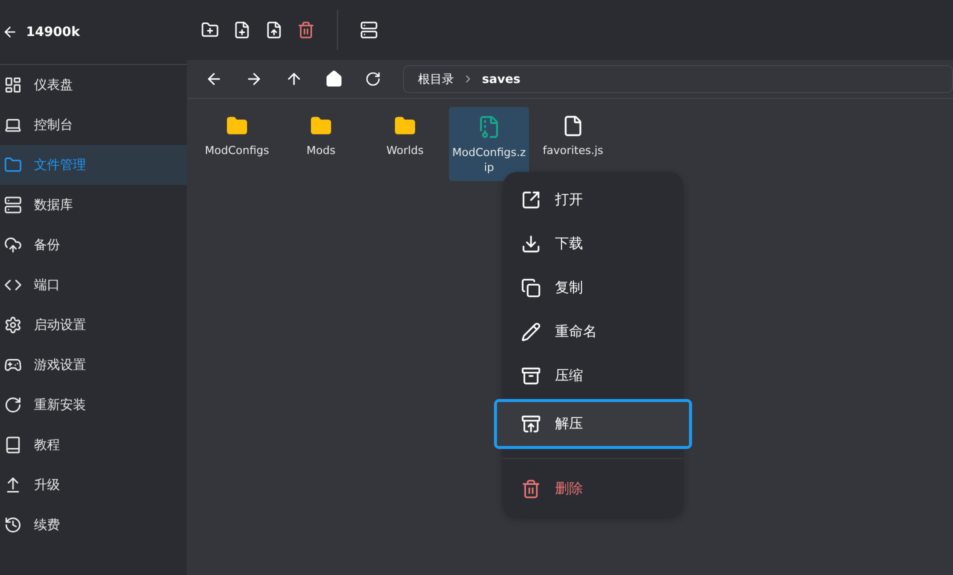 This screenshot has width=953, height=575. Describe the element at coordinates (593, 244) in the screenshot. I see `menu-item: 下载` at that location.